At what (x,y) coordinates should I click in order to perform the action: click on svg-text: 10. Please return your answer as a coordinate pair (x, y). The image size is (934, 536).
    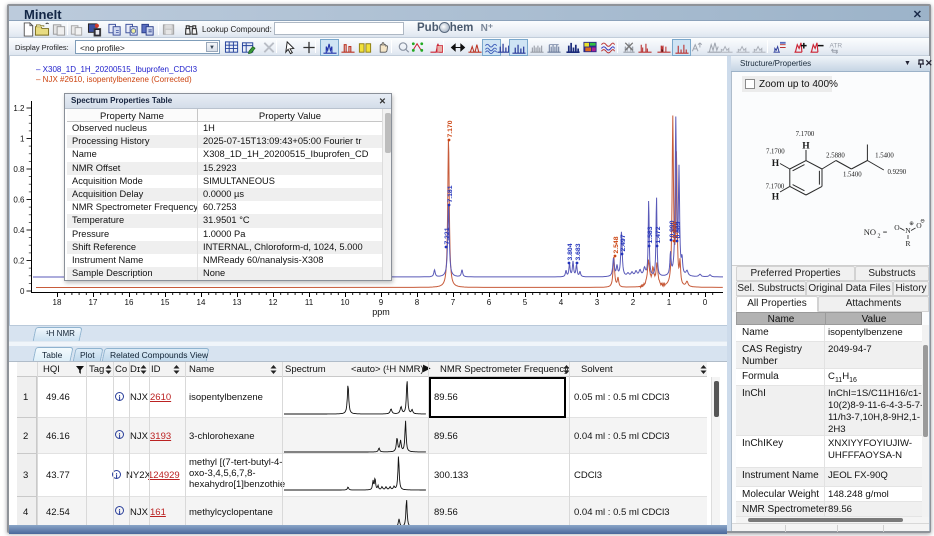
    Looking at the image, I should click on (345, 302).